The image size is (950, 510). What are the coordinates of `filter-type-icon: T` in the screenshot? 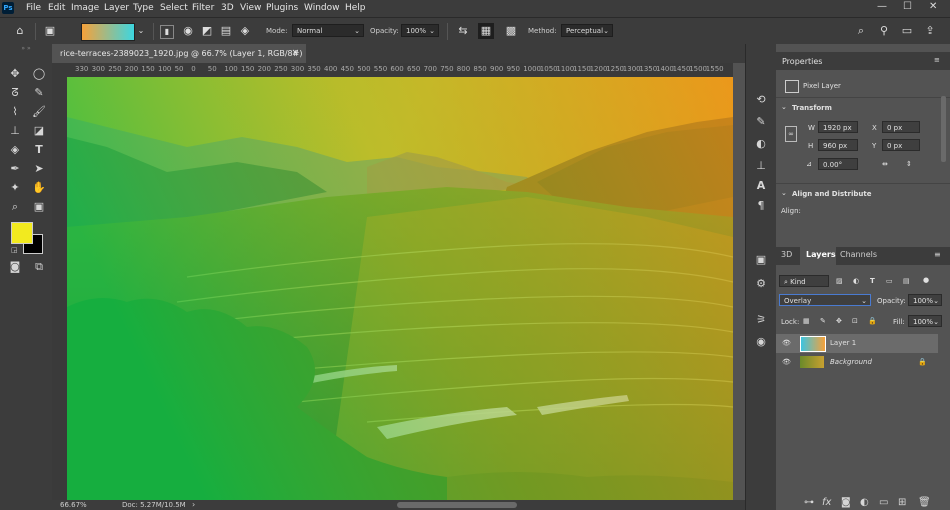 It's located at (872, 281).